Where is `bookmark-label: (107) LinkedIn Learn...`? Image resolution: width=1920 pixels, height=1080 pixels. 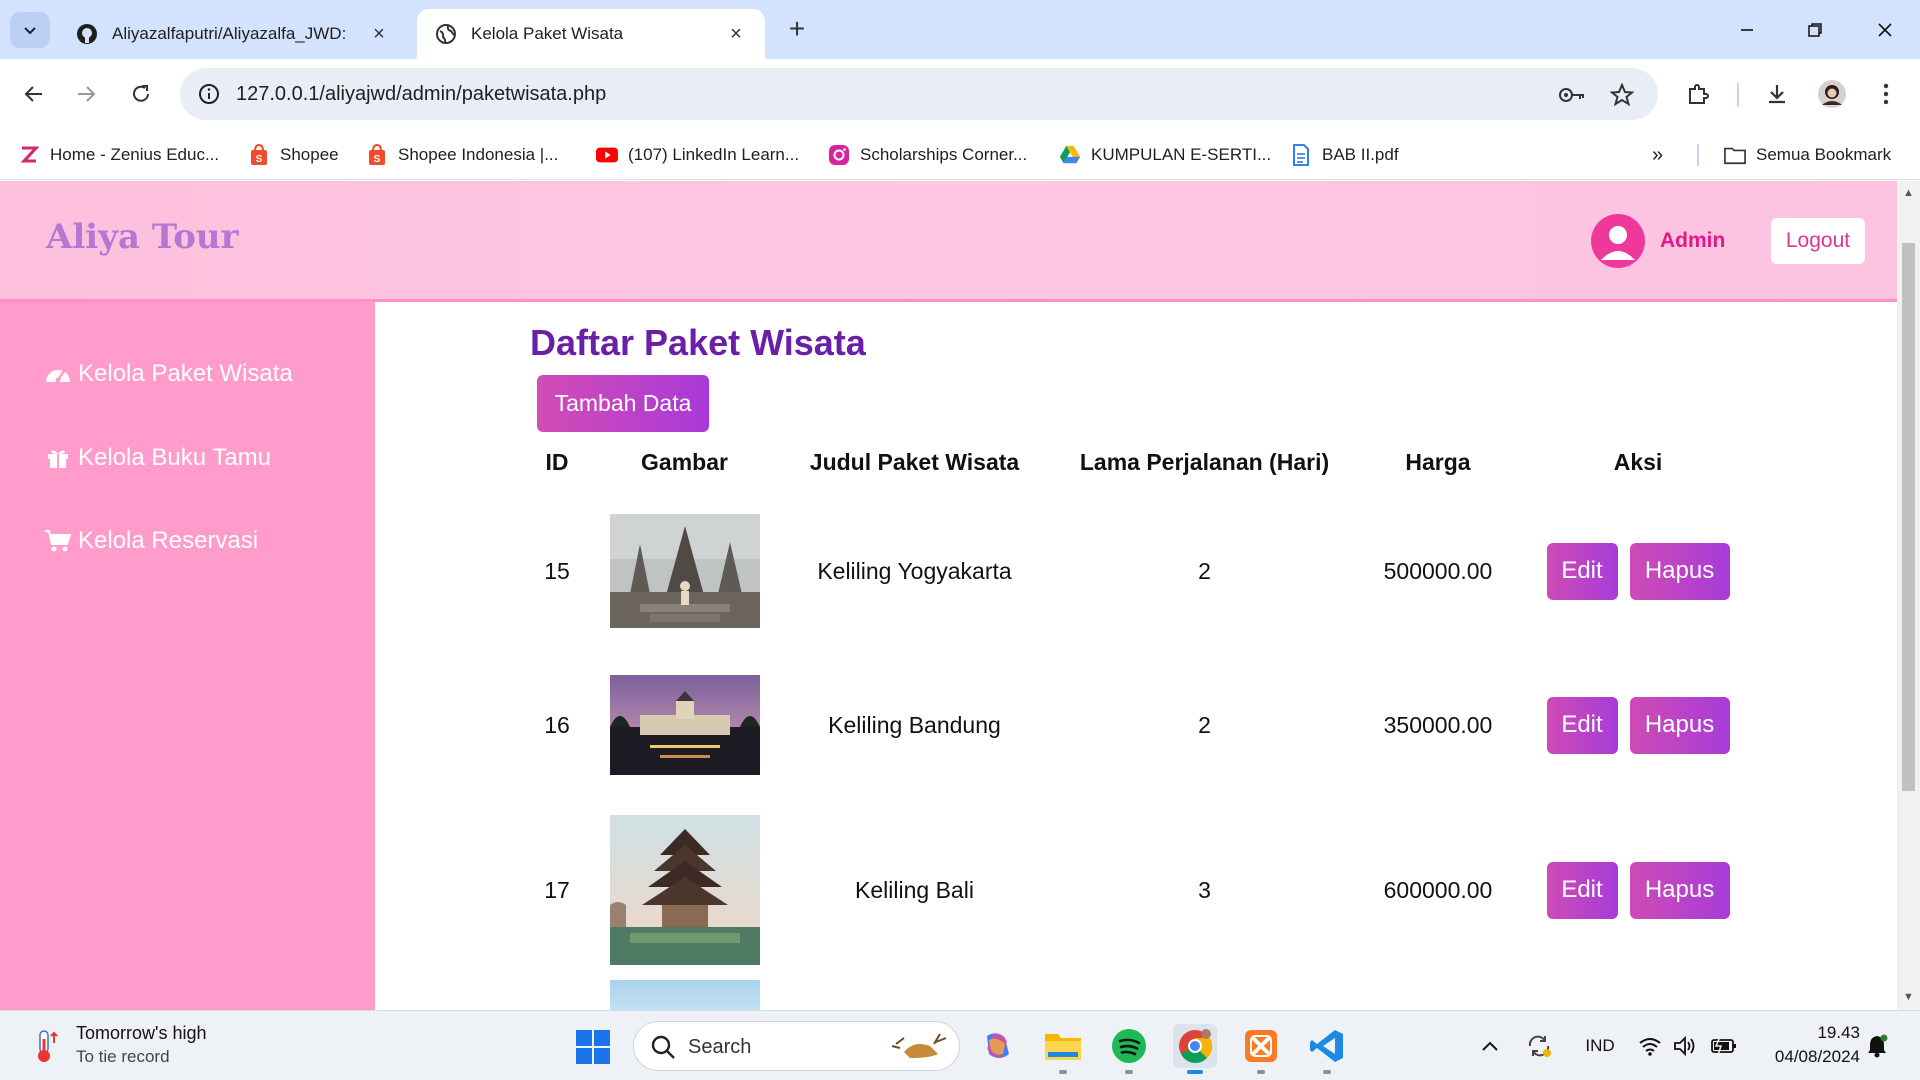 bookmark-label: (107) LinkedIn Learn... is located at coordinates (714, 154).